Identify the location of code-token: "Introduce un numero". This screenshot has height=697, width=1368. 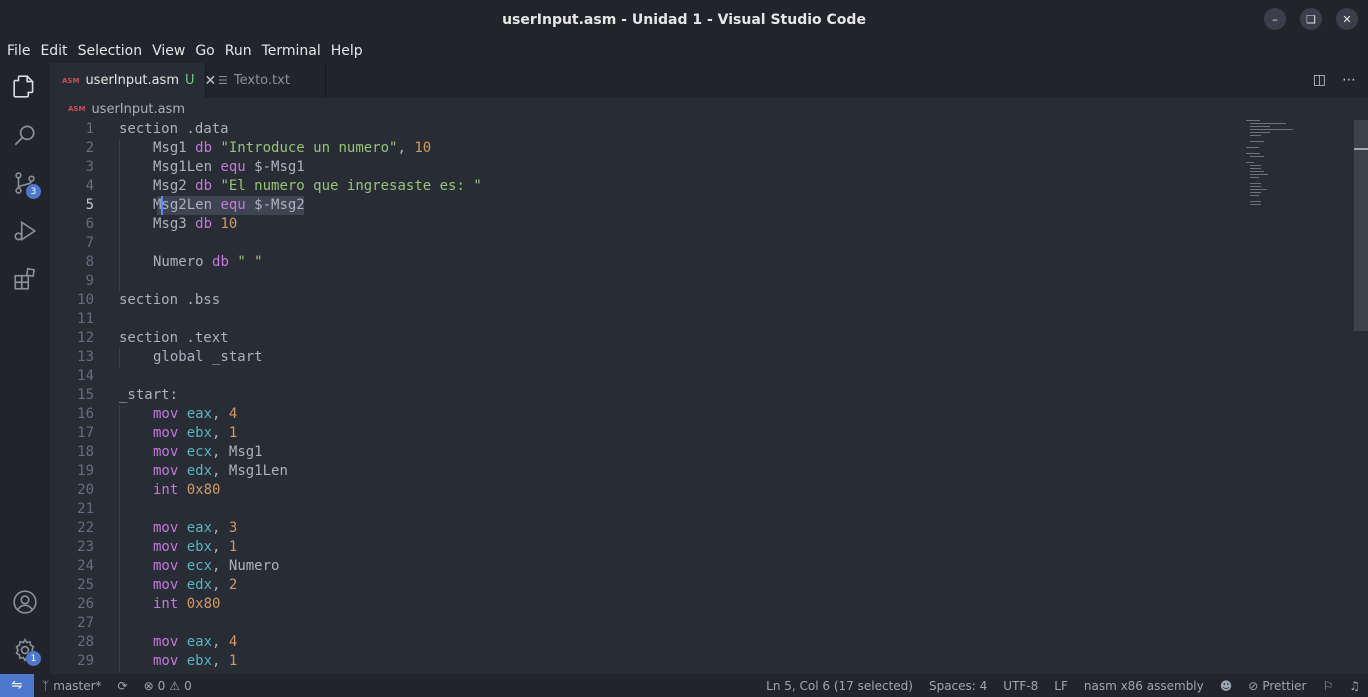
(309, 148).